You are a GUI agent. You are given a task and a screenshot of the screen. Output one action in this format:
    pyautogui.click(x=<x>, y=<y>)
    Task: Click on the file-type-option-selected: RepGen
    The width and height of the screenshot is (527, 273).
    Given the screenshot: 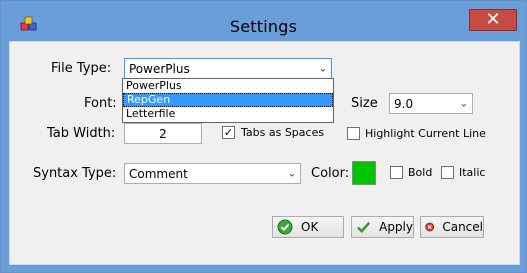 What is the action you would take?
    pyautogui.click(x=228, y=100)
    